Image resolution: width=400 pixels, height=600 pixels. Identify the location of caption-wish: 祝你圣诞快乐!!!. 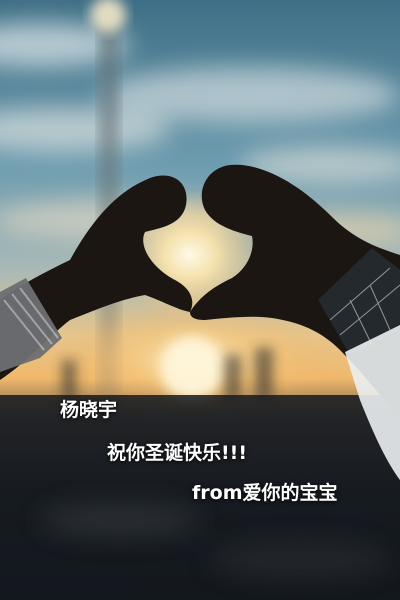
(177, 453).